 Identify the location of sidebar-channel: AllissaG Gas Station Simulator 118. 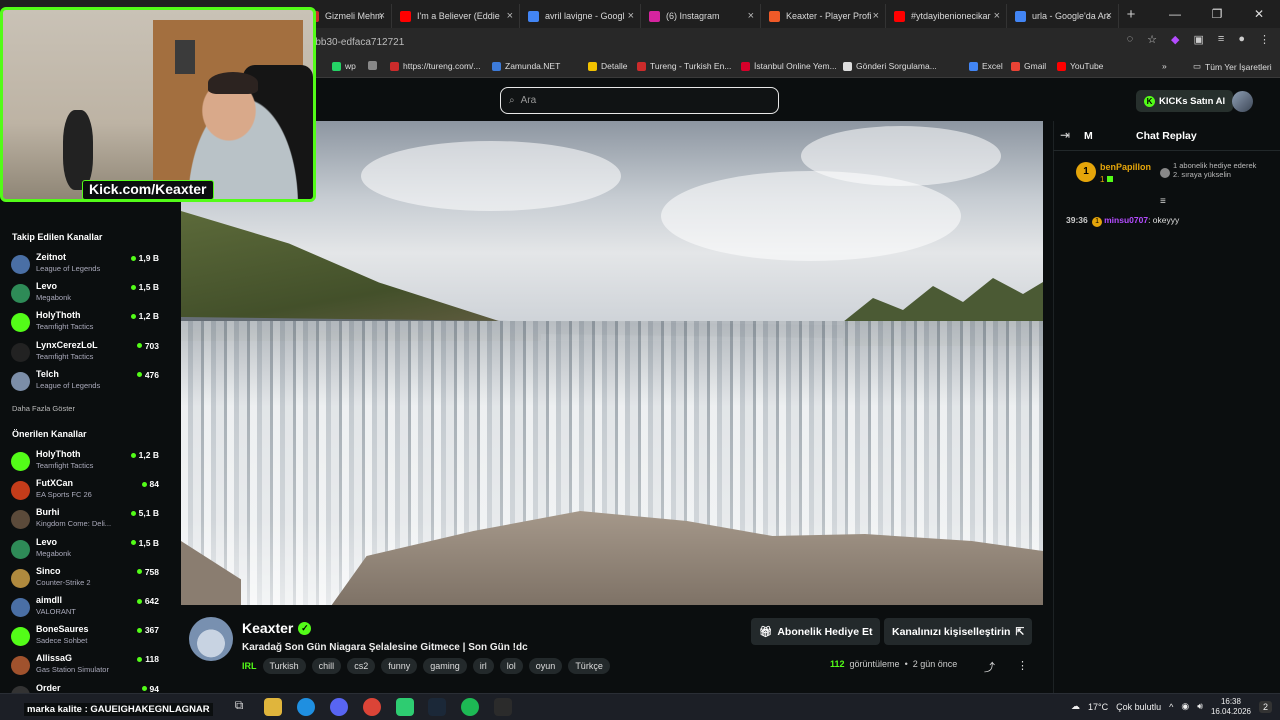
(86, 666).